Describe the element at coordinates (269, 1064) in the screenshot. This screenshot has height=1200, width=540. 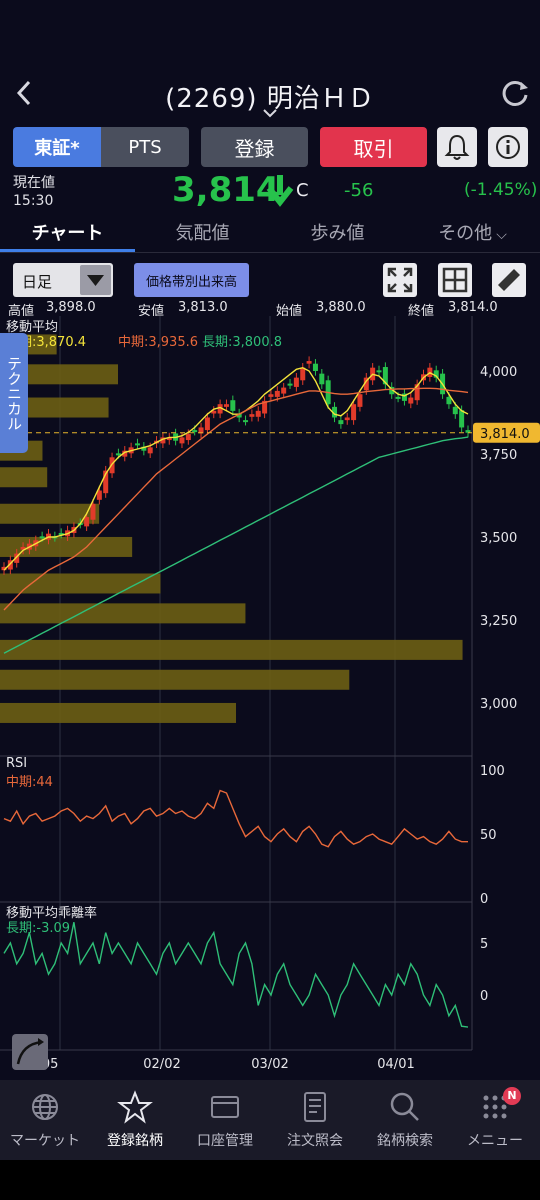
I see `x-tick-label-2: 03/02` at that location.